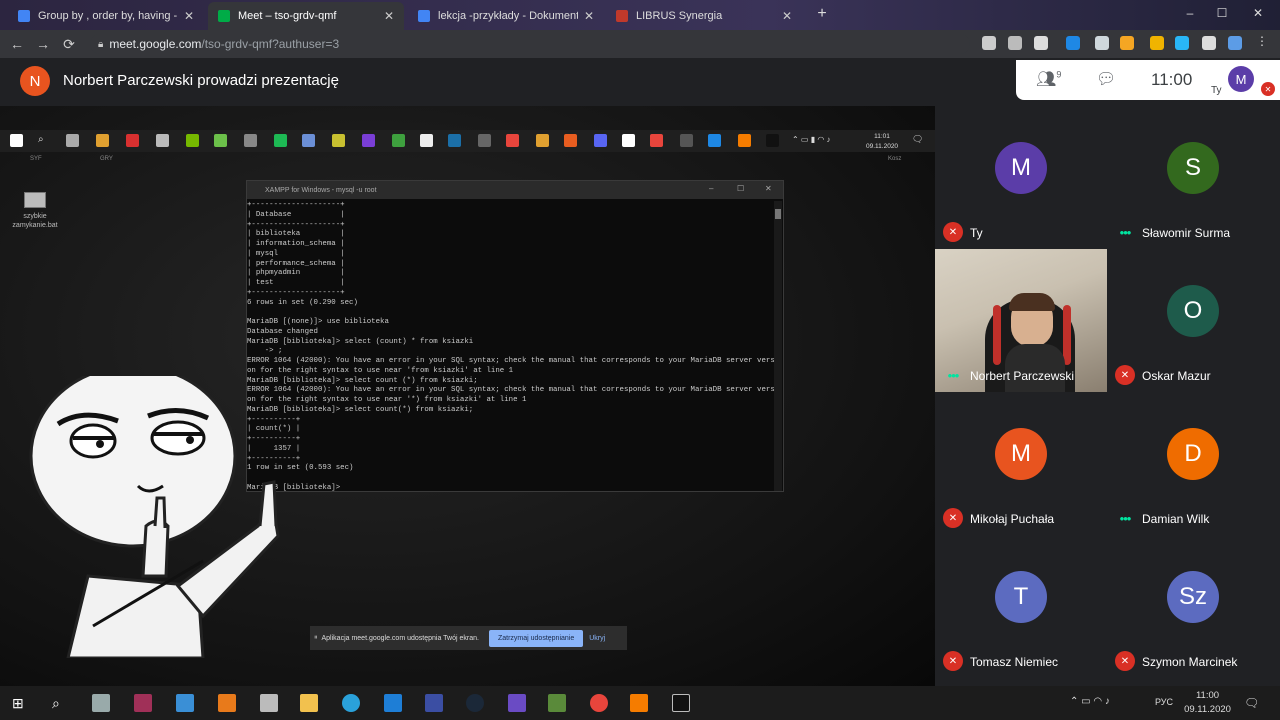  Describe the element at coordinates (1021, 606) in the screenshot. I see `participant-tile: T ✕ Tomasz Niemiec` at that location.